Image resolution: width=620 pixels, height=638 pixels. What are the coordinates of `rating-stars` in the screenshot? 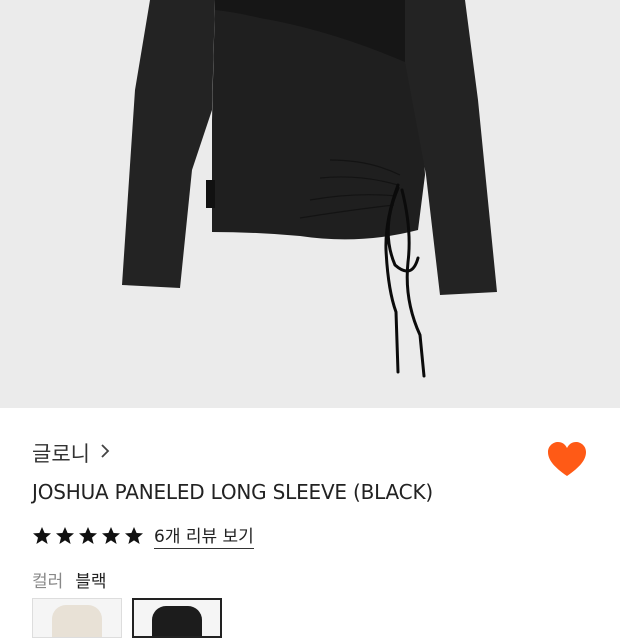 It's located at (88, 536).